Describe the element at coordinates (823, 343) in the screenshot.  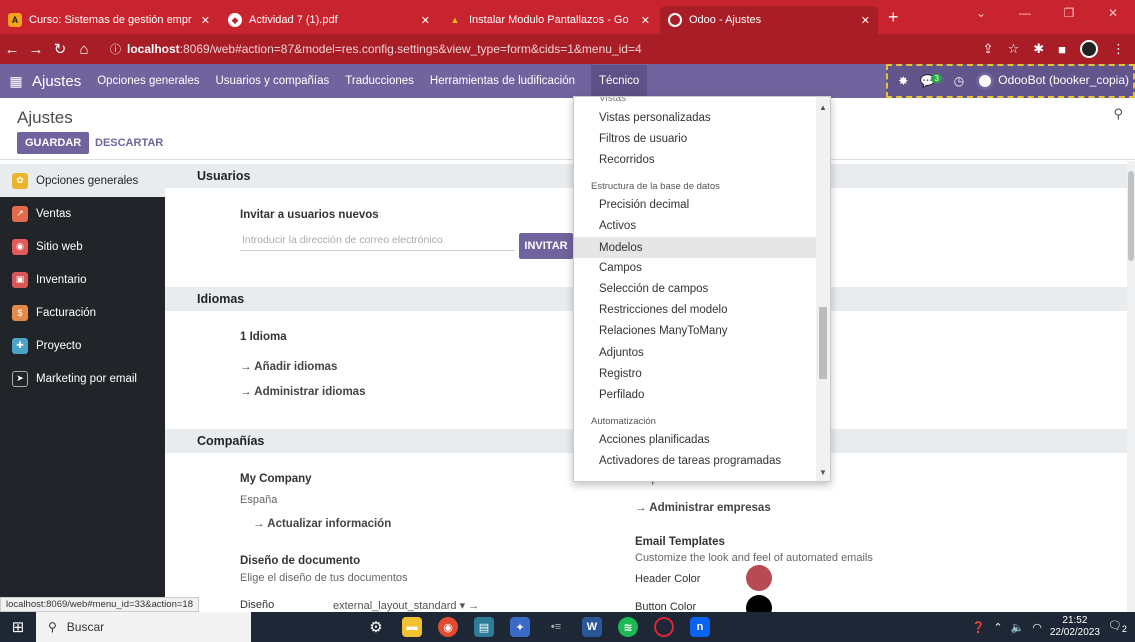
I see `dropdown-scrollbar-thumb` at that location.